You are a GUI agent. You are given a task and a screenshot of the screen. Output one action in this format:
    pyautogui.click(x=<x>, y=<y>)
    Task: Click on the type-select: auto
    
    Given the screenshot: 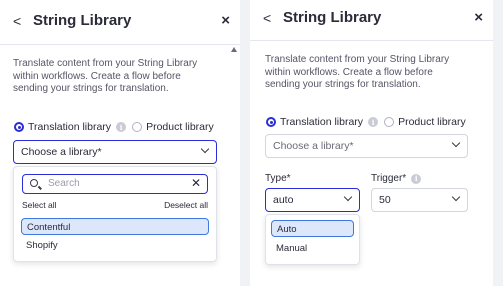 What is the action you would take?
    pyautogui.click(x=312, y=200)
    